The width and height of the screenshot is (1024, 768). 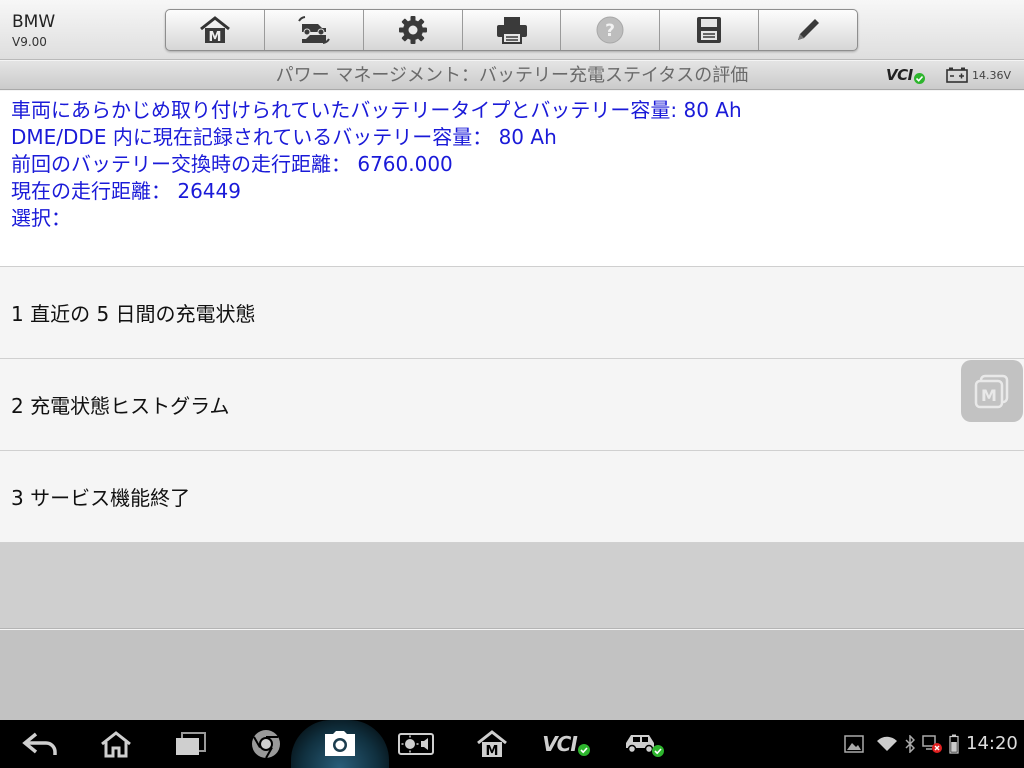 I want to click on vci-nav-button: VCI, so click(x=566, y=744).